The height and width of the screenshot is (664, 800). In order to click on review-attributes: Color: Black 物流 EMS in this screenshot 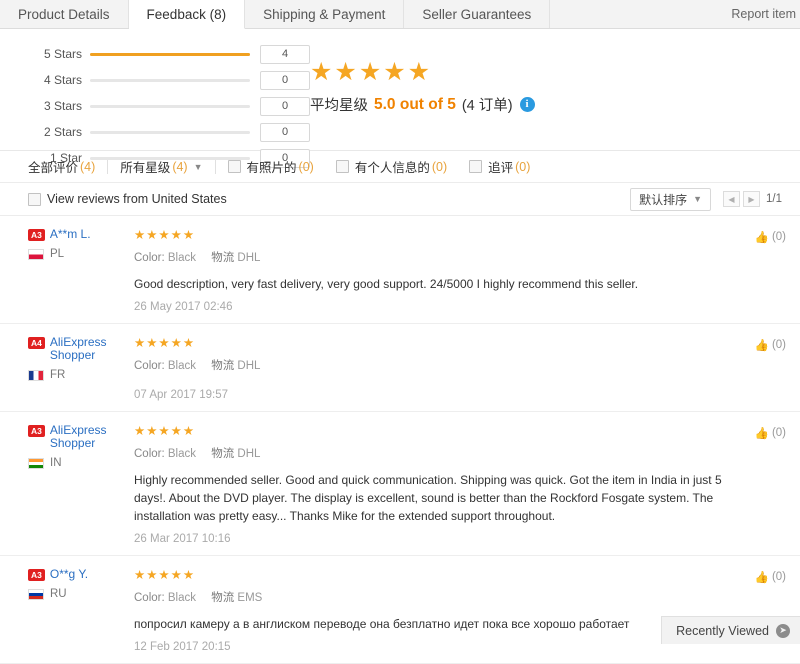, I will do `click(430, 597)`.